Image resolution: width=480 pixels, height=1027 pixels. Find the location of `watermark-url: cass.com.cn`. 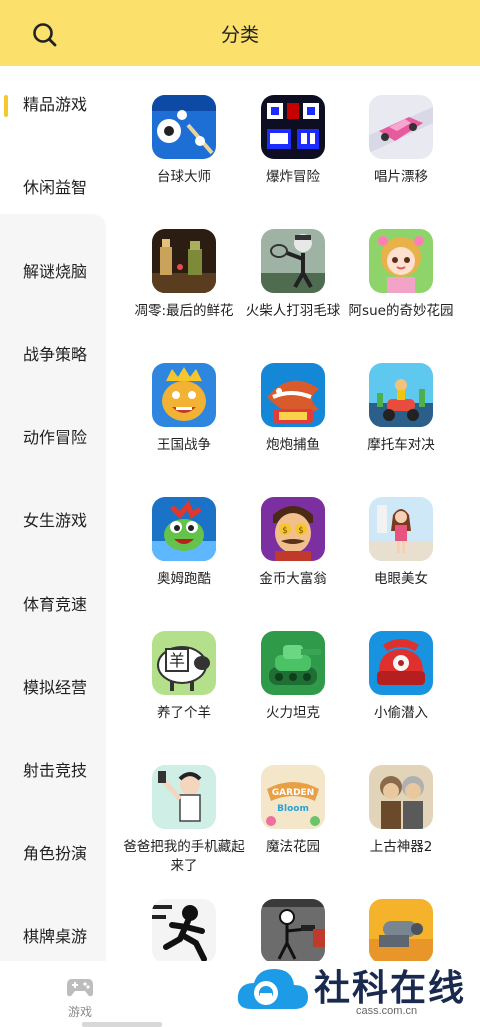

watermark-url: cass.com.cn is located at coordinates (387, 1011).